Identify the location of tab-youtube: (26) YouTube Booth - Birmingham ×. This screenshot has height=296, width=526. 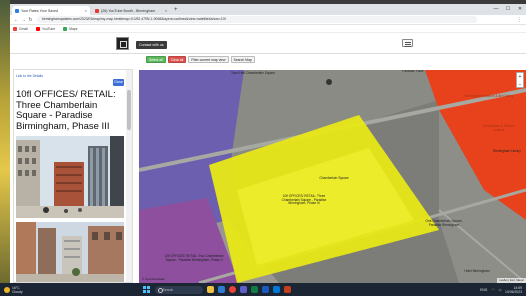
(131, 10).